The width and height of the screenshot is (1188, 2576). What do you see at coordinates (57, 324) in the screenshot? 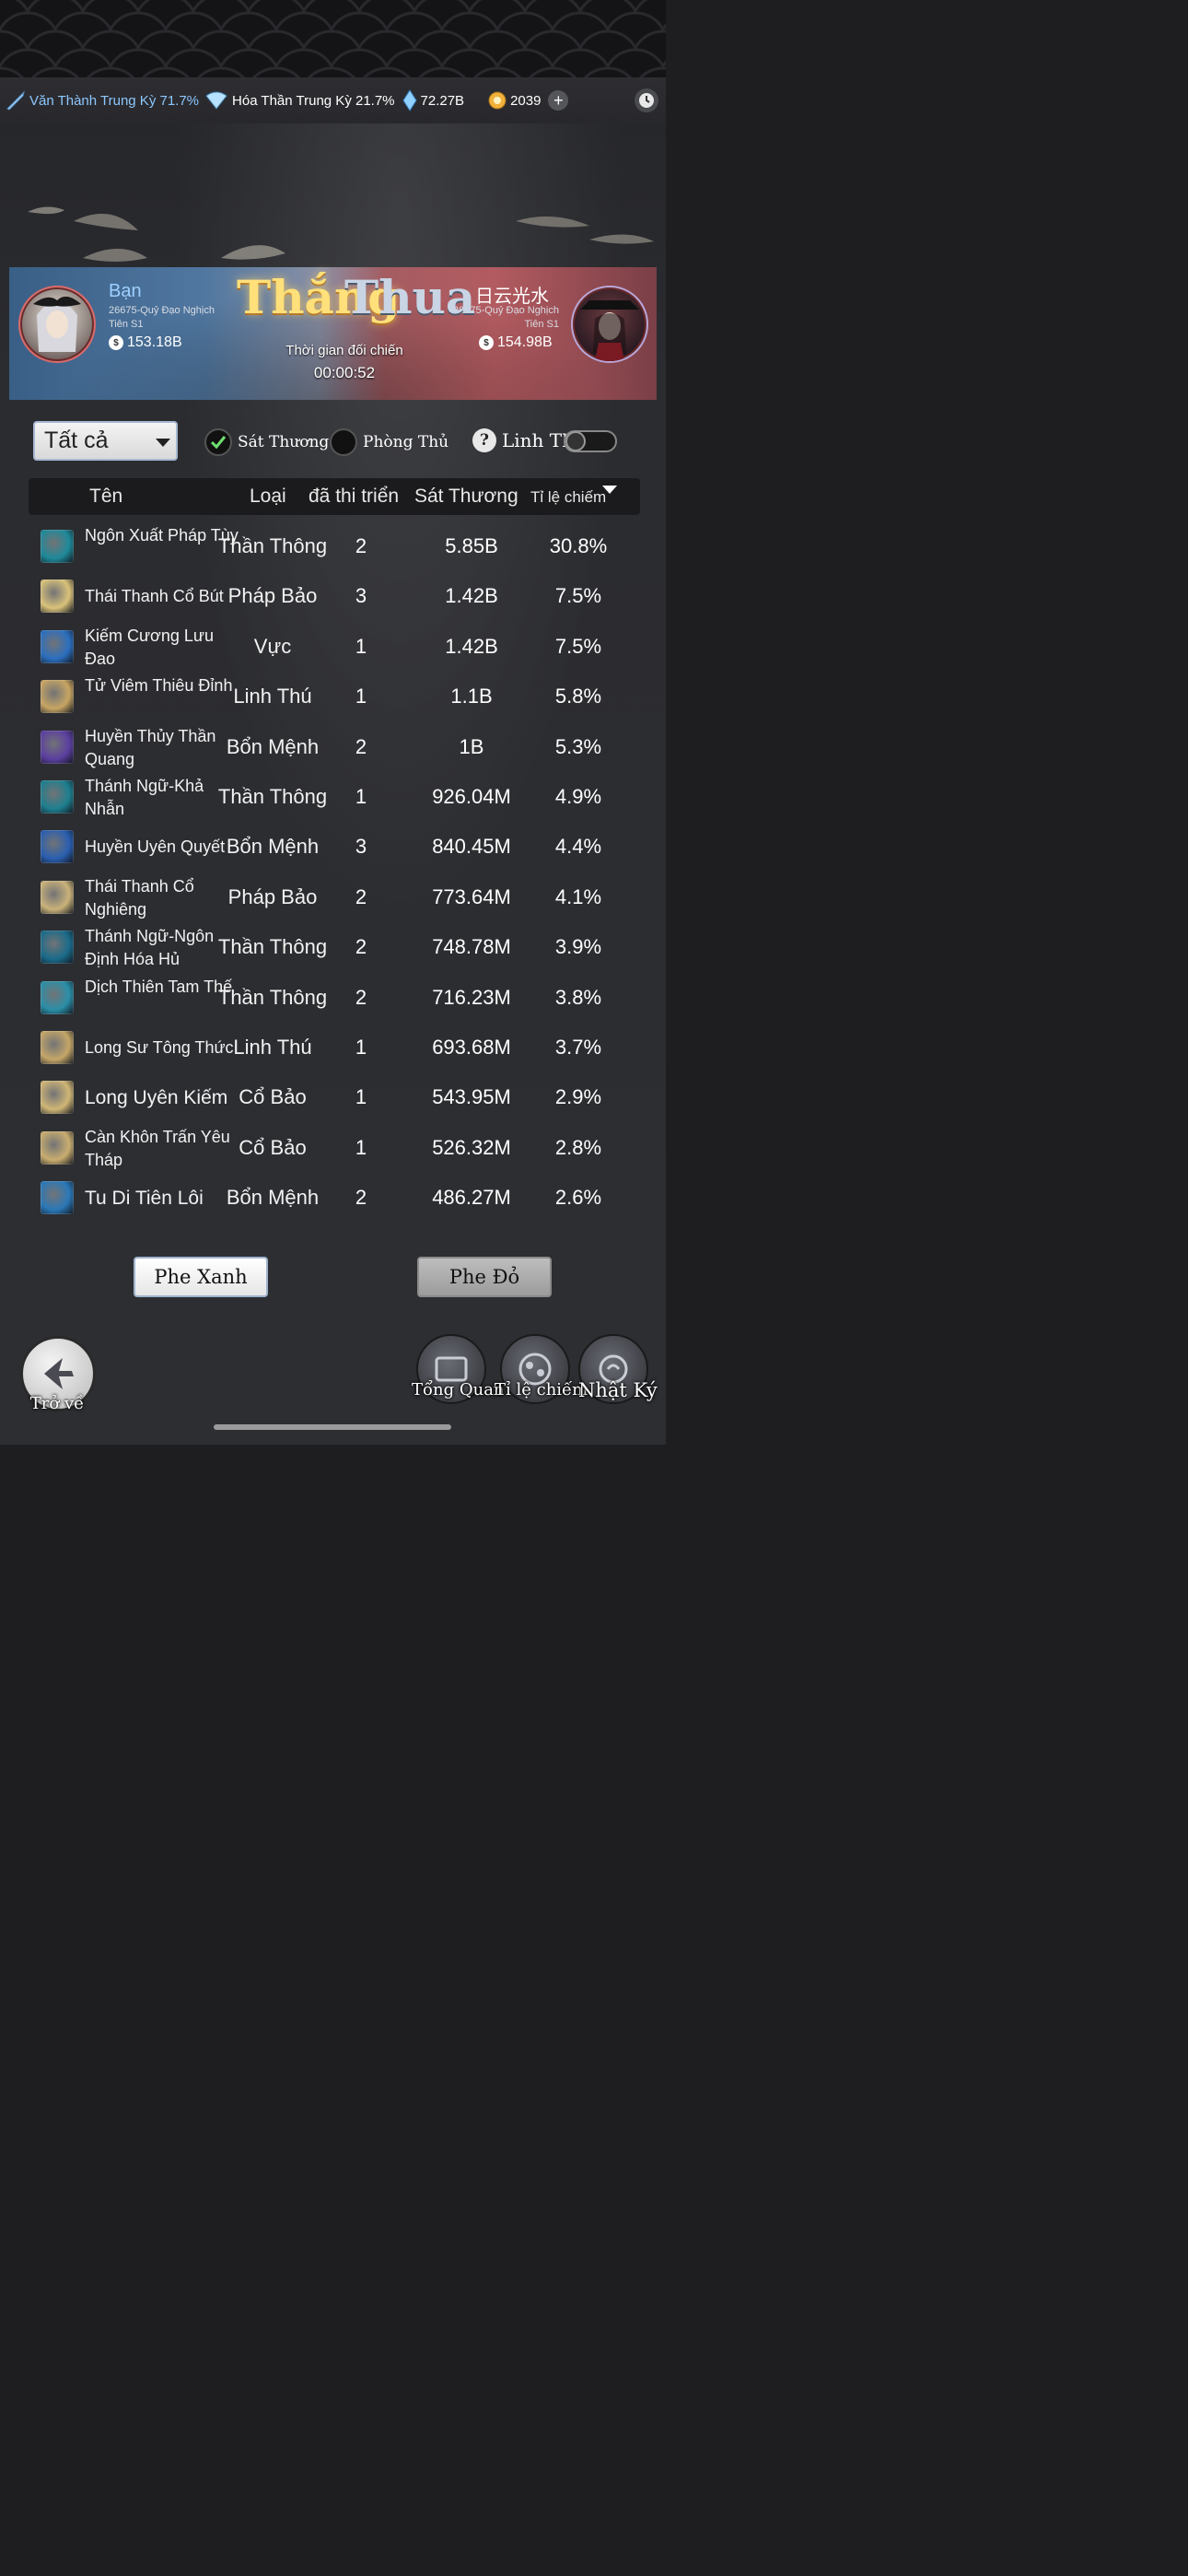
I see `player-avatar` at bounding box center [57, 324].